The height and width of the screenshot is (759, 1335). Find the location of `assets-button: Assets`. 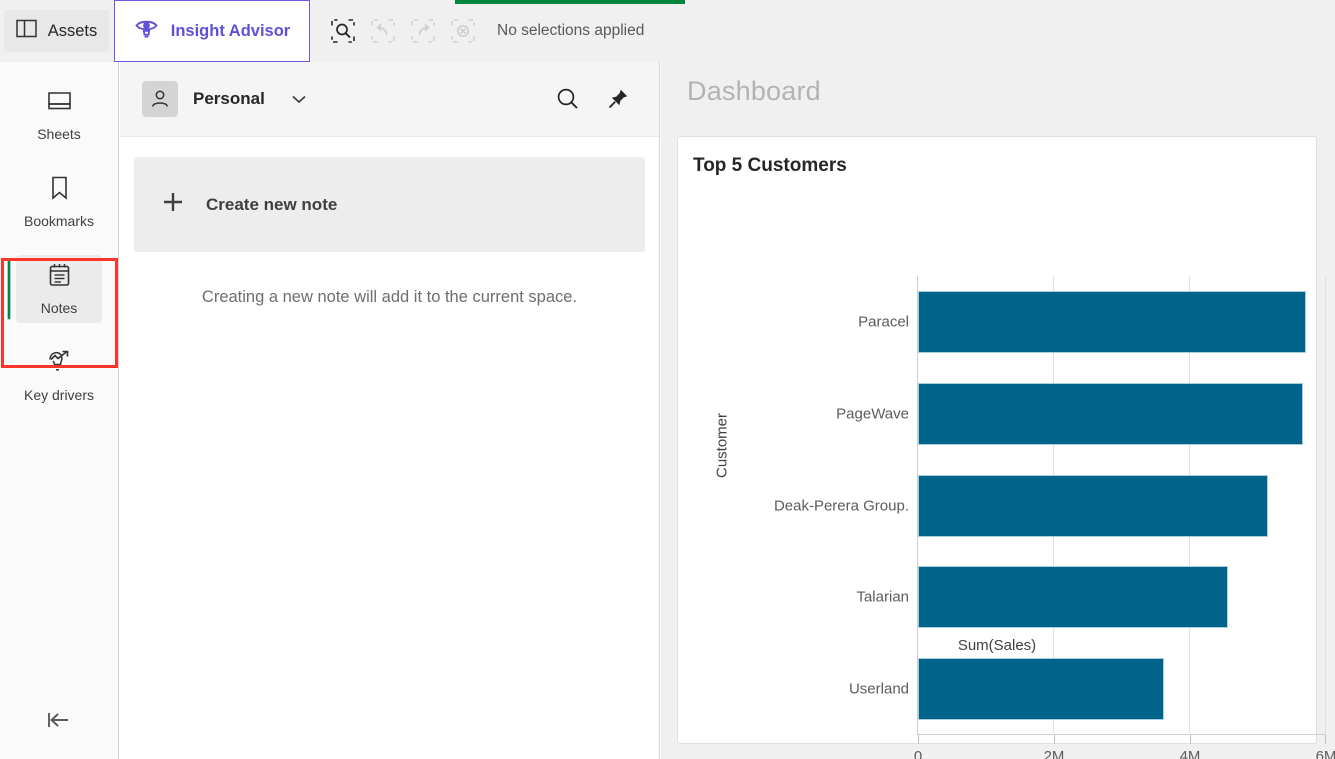

assets-button: Assets is located at coordinates (56, 31).